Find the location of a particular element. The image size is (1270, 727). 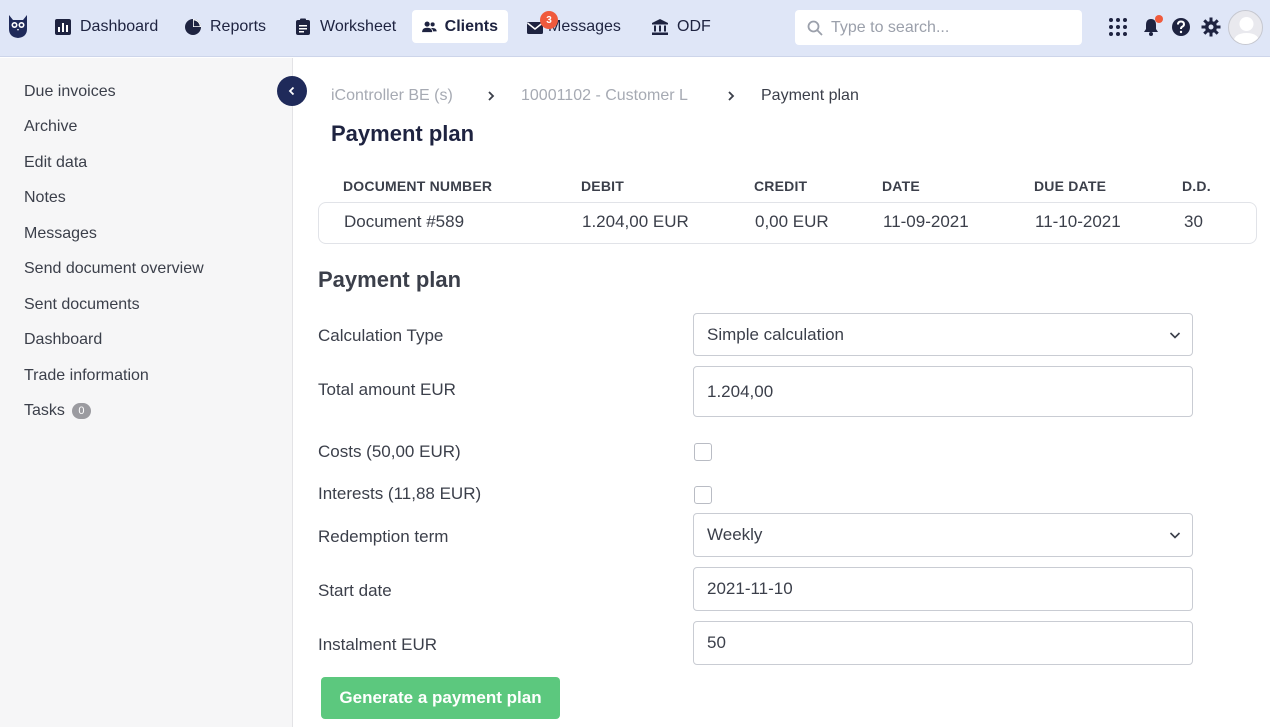

redemption-term-select: Weekly is located at coordinates (943, 535).